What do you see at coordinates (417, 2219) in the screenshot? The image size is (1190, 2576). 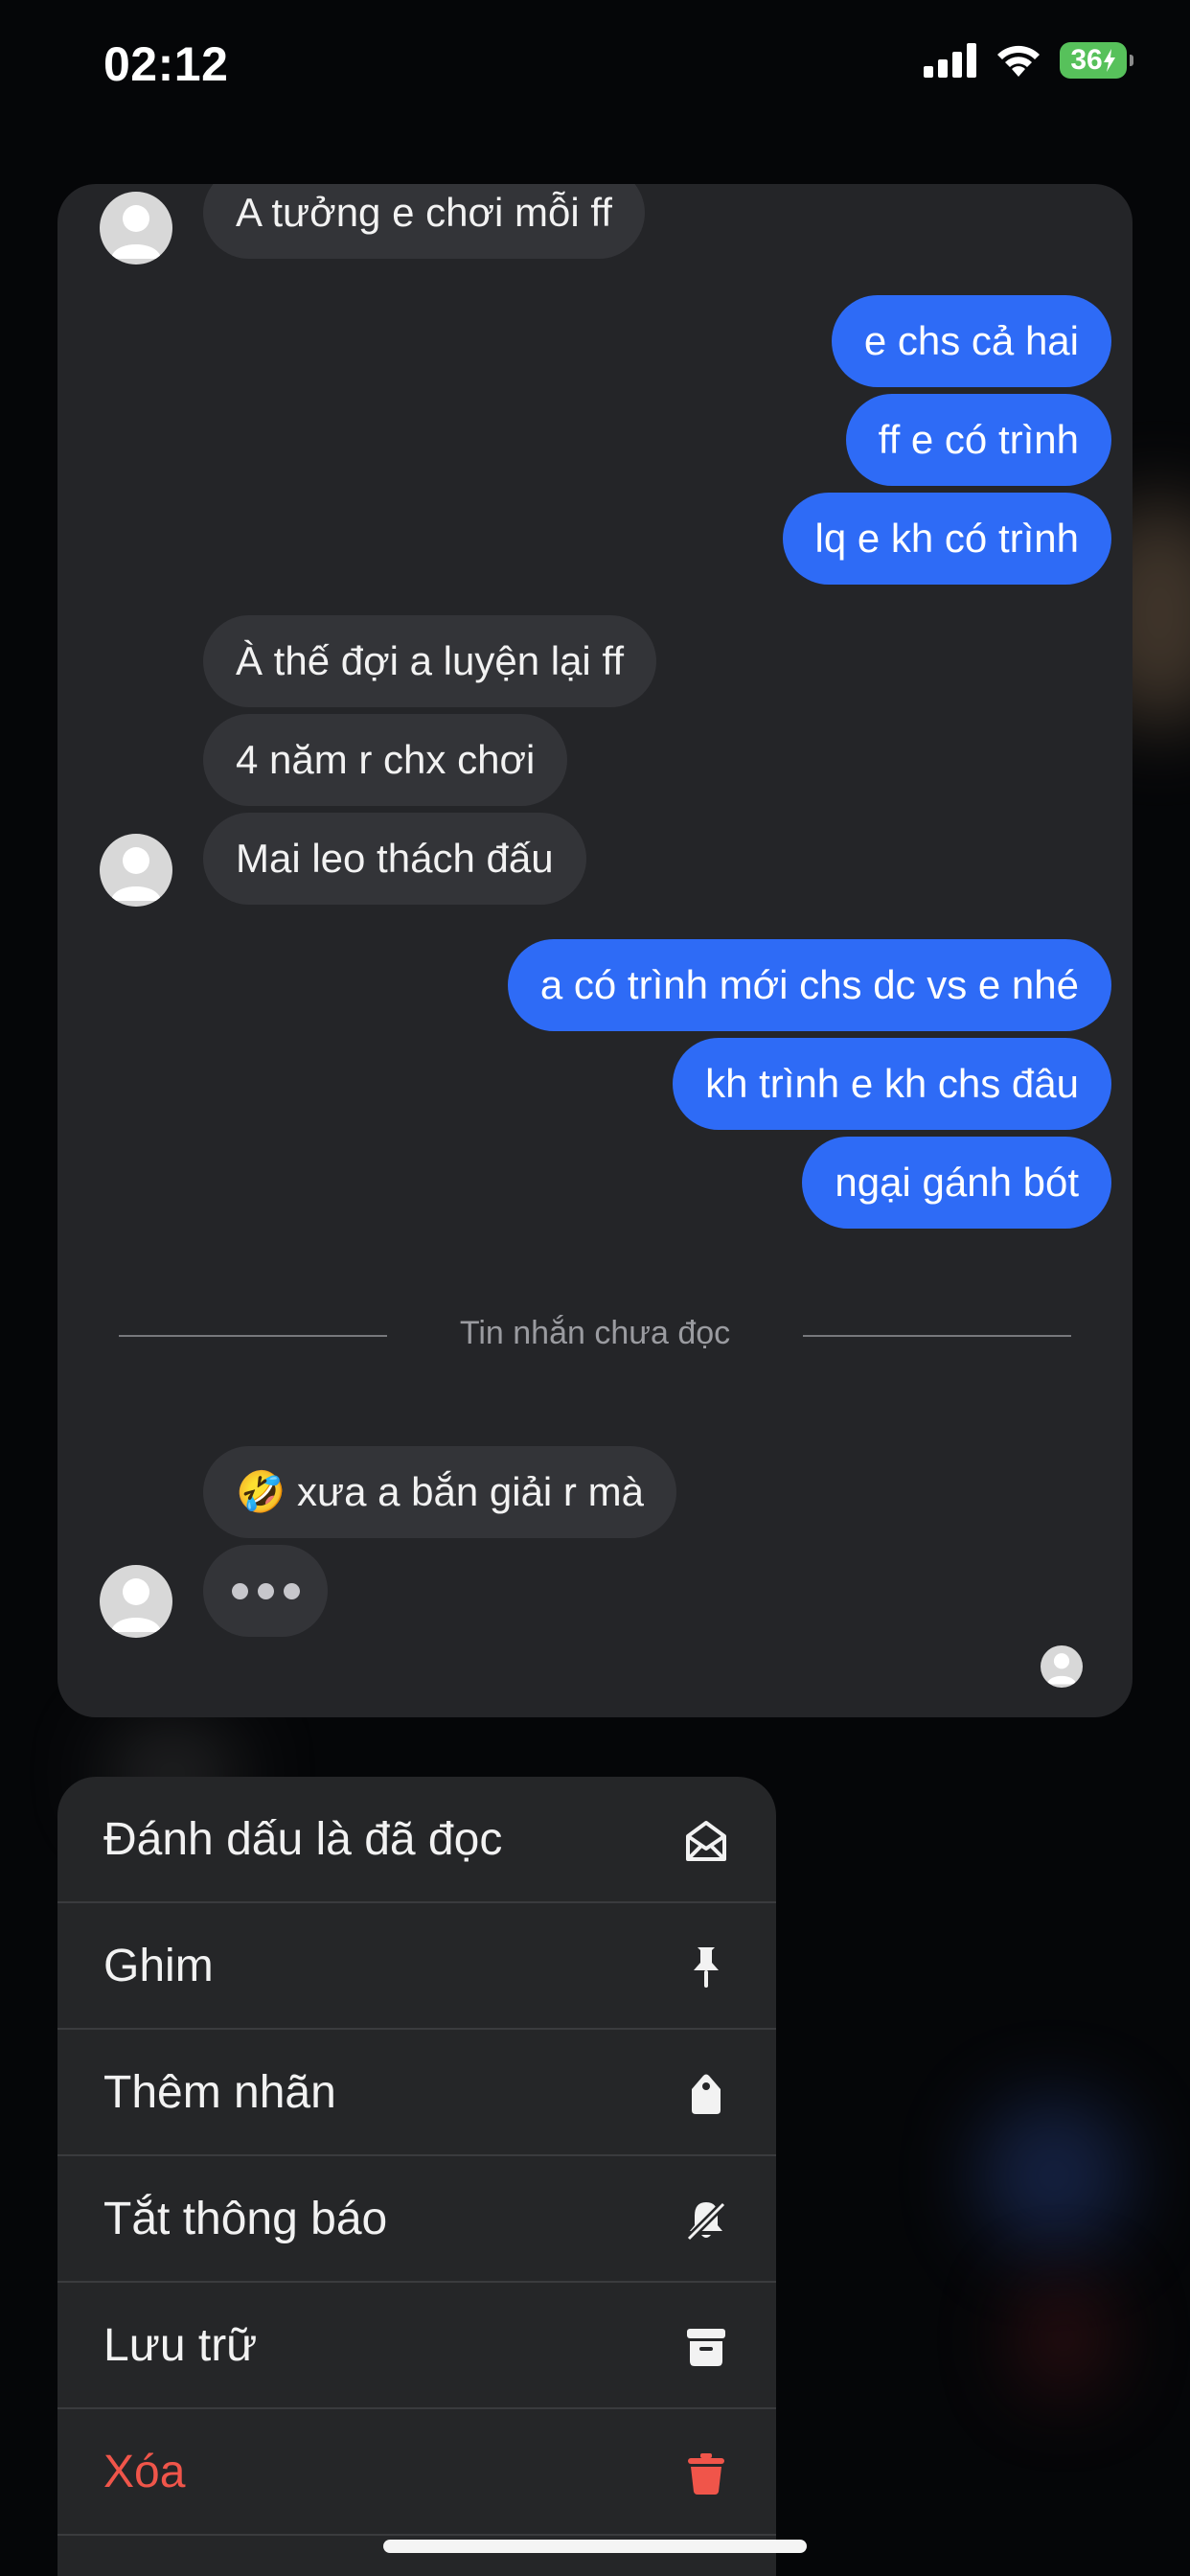 I see `menu-item-mute: Tắt thông báo` at bounding box center [417, 2219].